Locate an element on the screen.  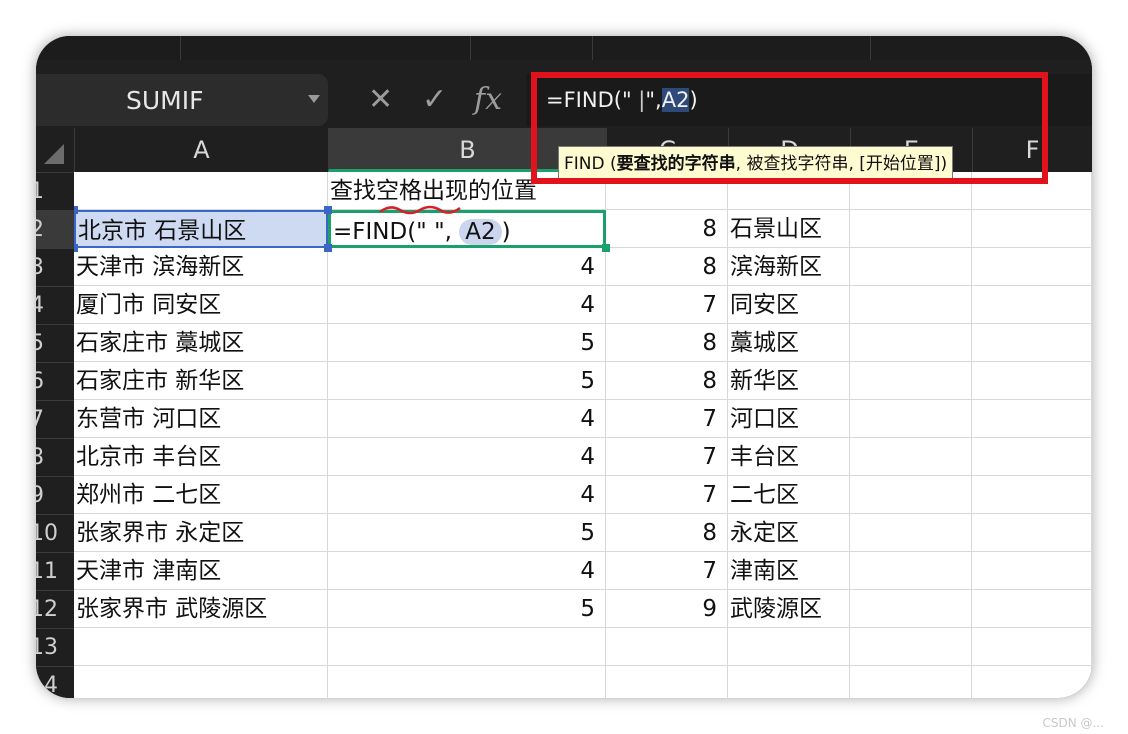
cell-E12 is located at coordinates (911, 609).